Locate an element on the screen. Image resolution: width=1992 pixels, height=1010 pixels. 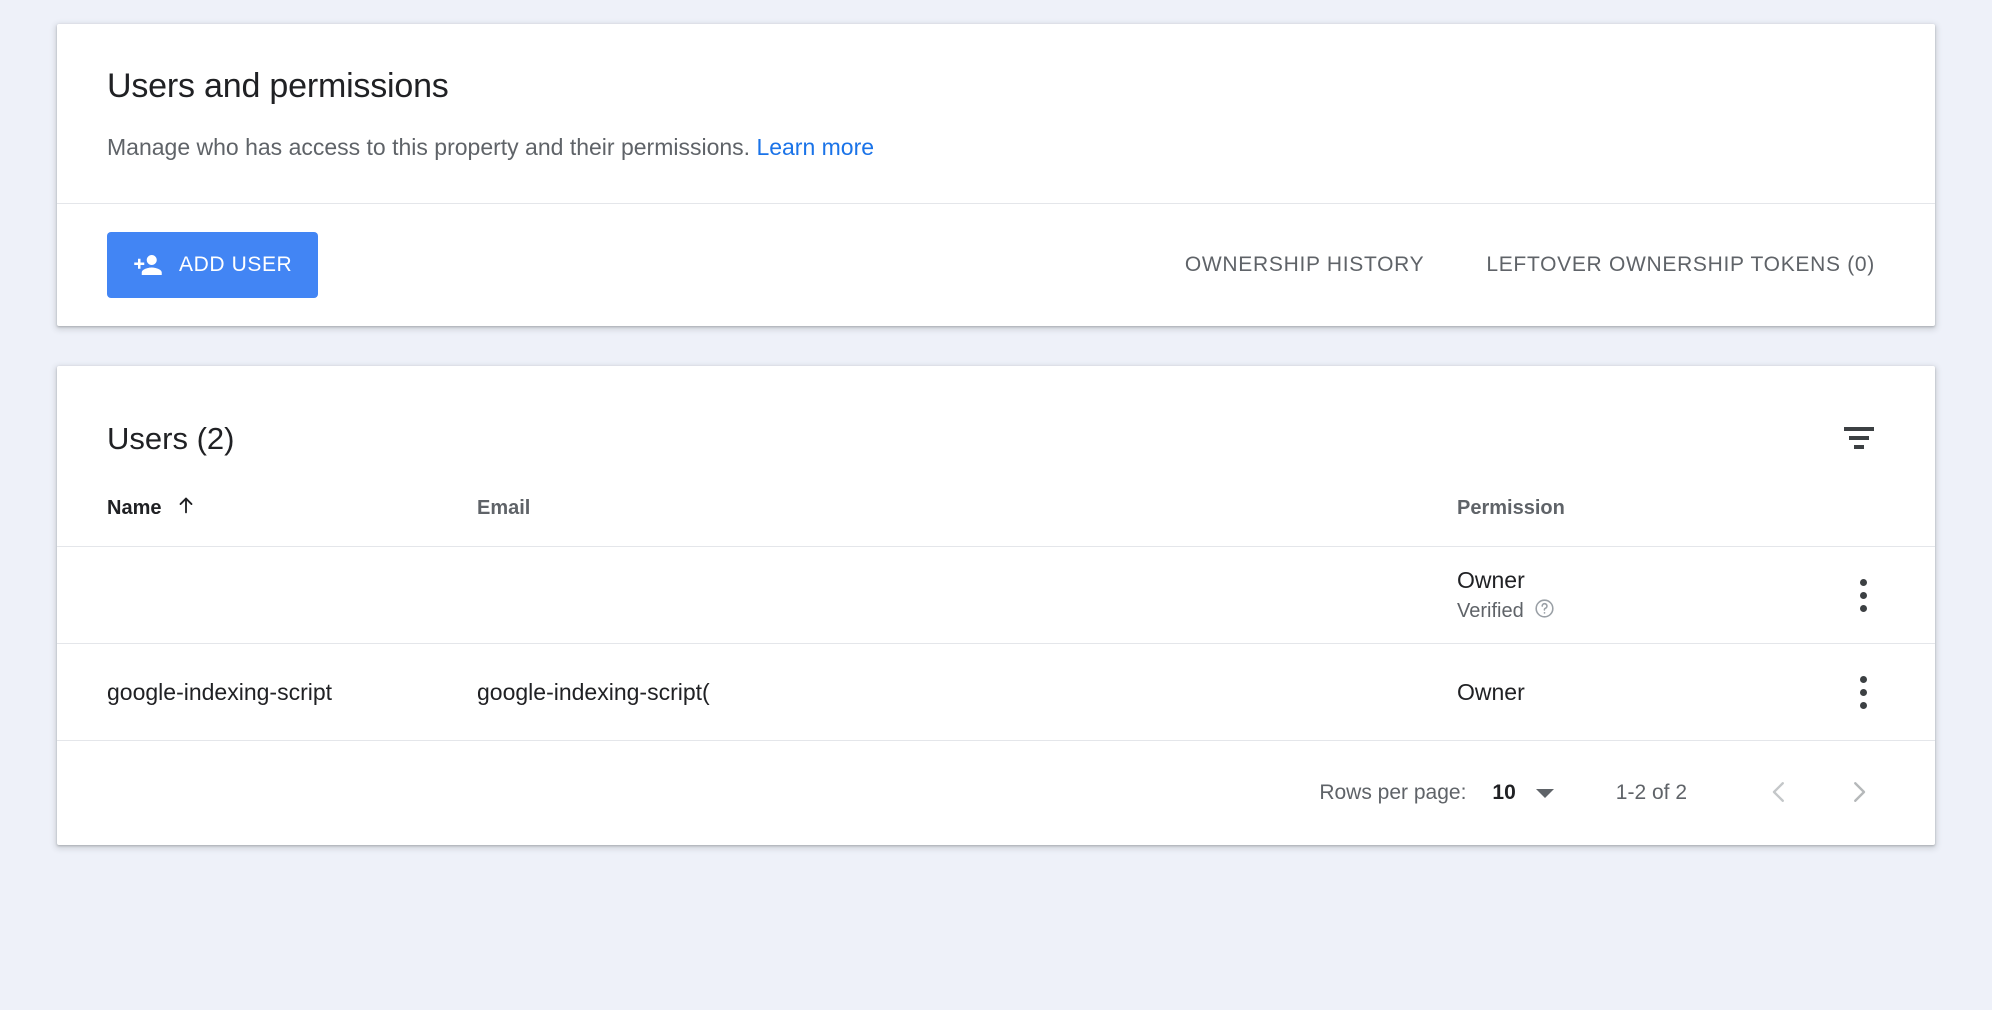
column-header-name-label: Name is located at coordinates (134, 507).